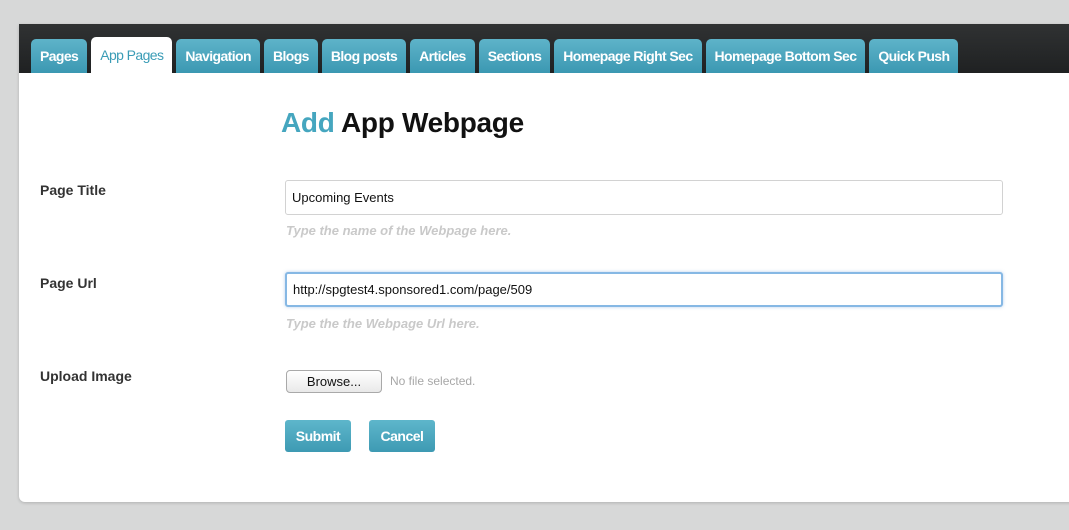 This screenshot has width=1069, height=530. What do you see at coordinates (308, 122) in the screenshot?
I see `heading-accent: Add` at bounding box center [308, 122].